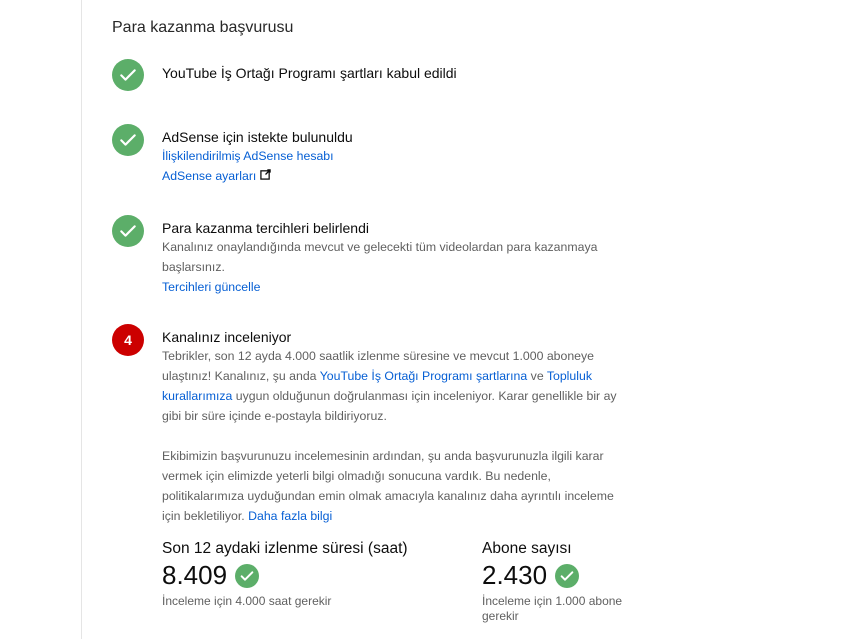 This screenshot has height=639, width=848. Describe the element at coordinates (424, 376) in the screenshot. I see `ypp-terms-link: YouTube İş Ortağı Programı şartlarına` at that location.